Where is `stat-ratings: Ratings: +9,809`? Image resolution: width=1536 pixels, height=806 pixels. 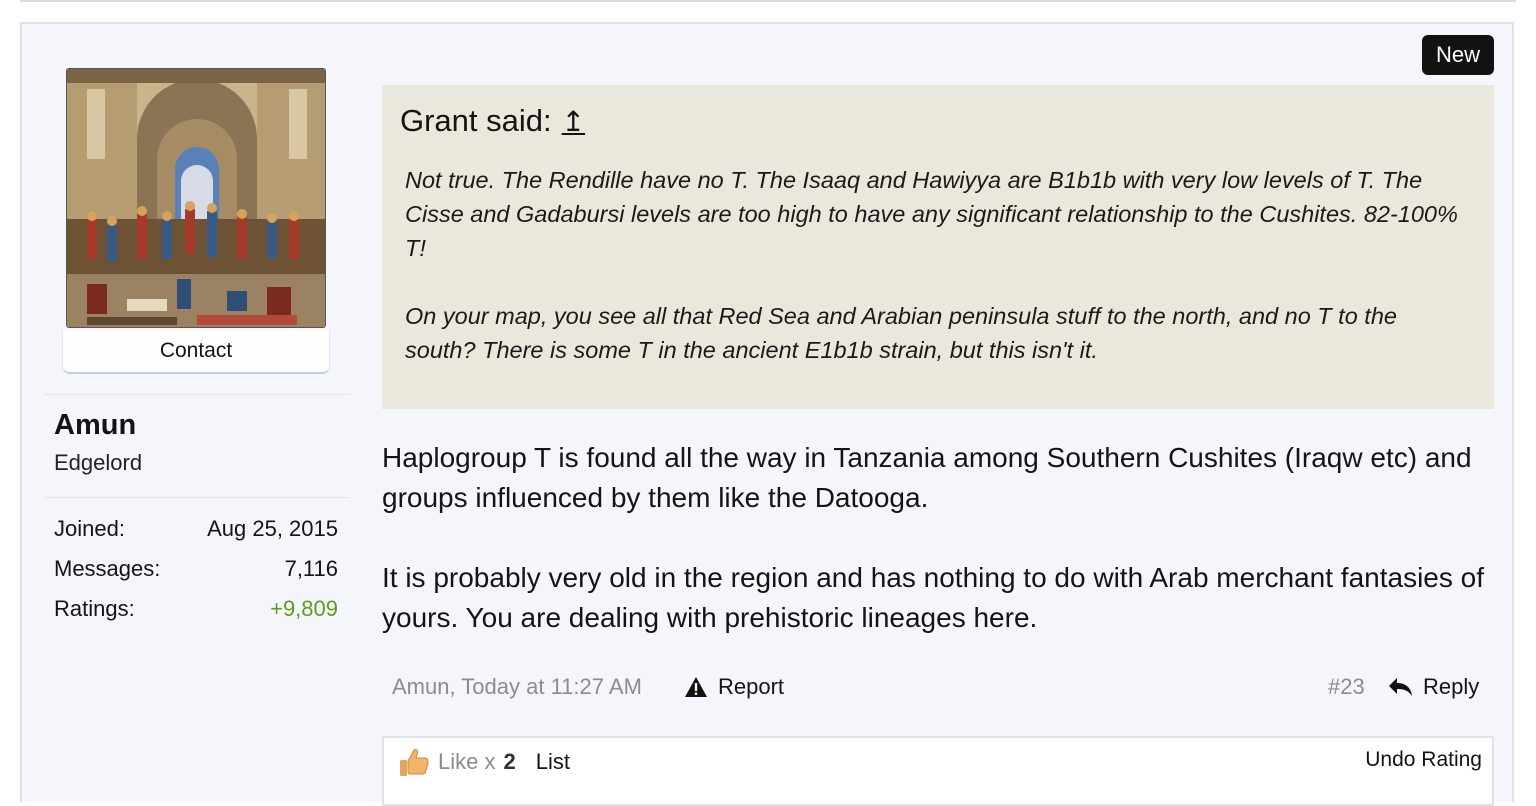 stat-ratings: Ratings: +9,809 is located at coordinates (196, 609).